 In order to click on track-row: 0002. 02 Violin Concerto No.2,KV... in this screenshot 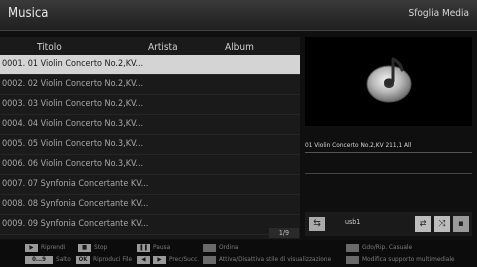, I will do `click(150, 85)`.